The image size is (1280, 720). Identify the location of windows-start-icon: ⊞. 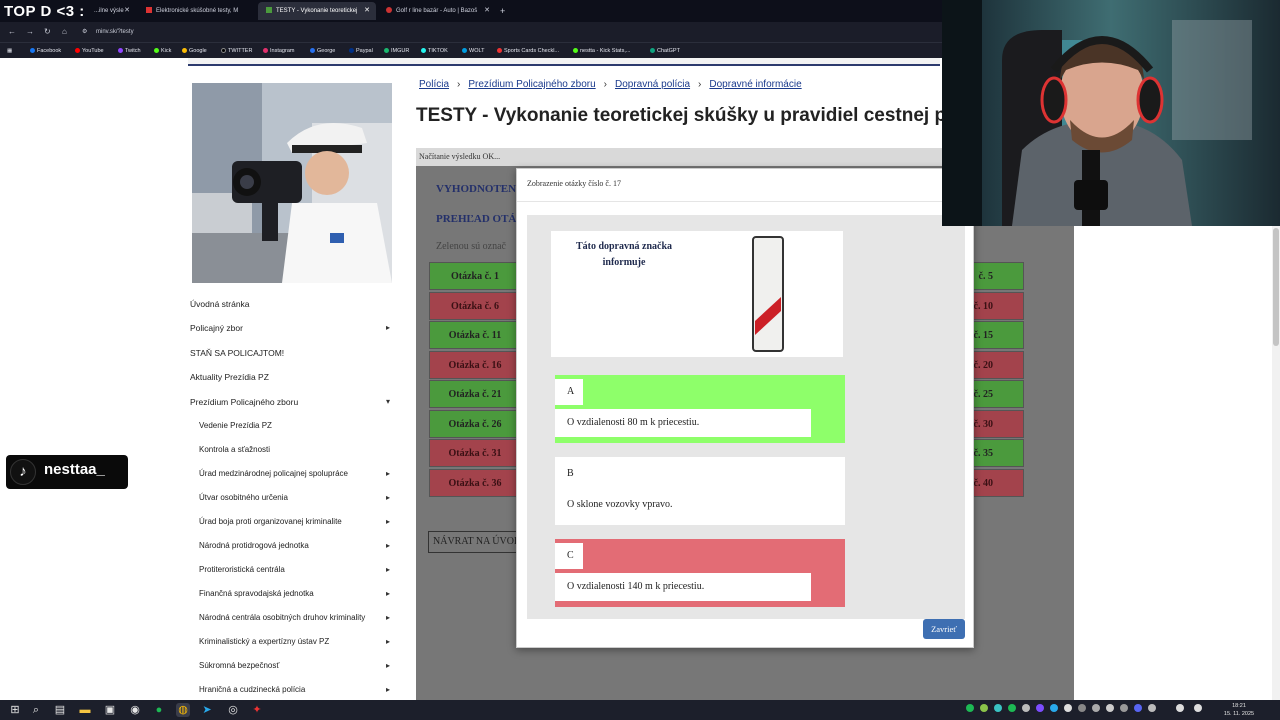
(15, 710).